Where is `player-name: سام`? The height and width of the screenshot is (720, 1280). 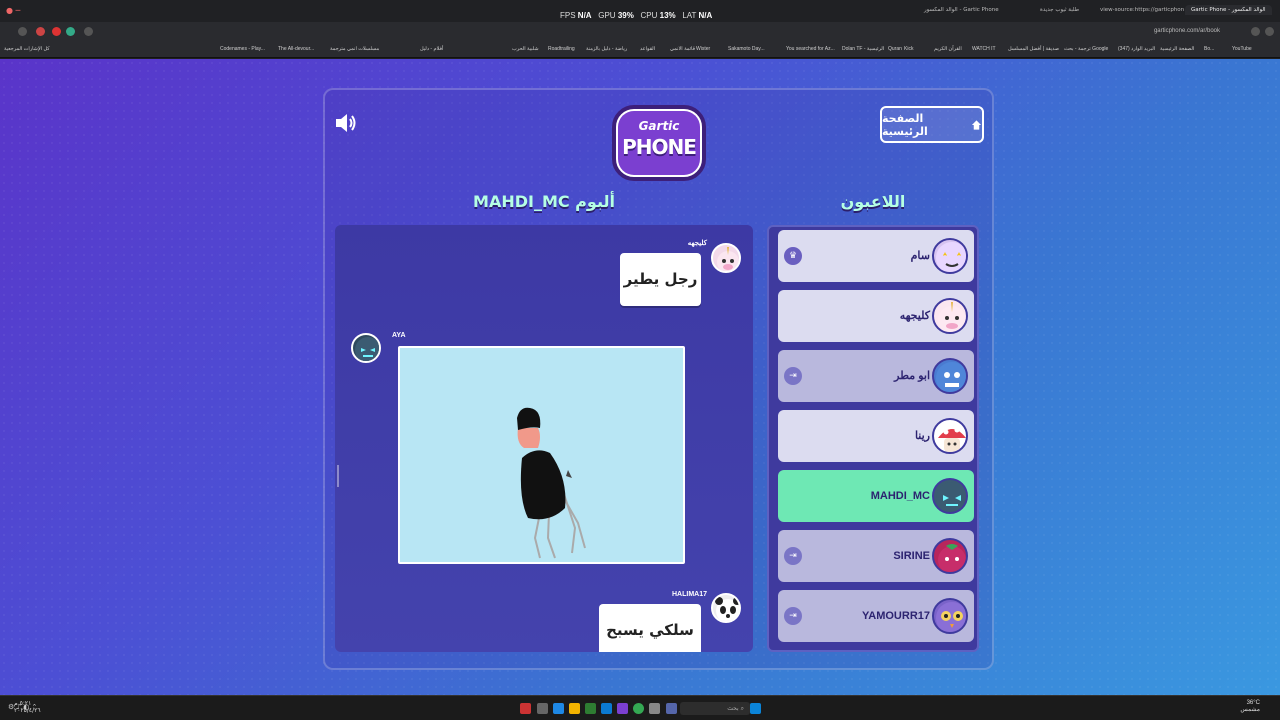
player-name: سام is located at coordinates (920, 256).